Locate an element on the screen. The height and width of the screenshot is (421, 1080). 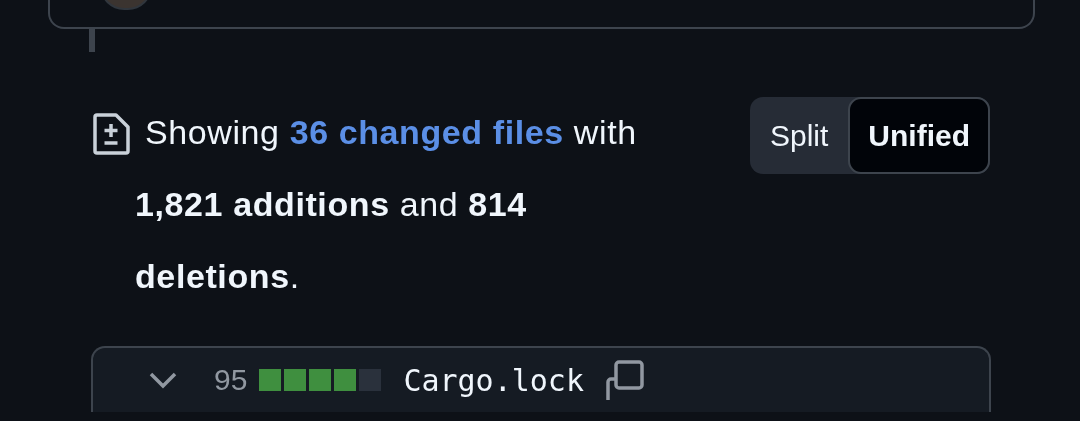
changed-files-link: 36 changed files is located at coordinates (426, 132).